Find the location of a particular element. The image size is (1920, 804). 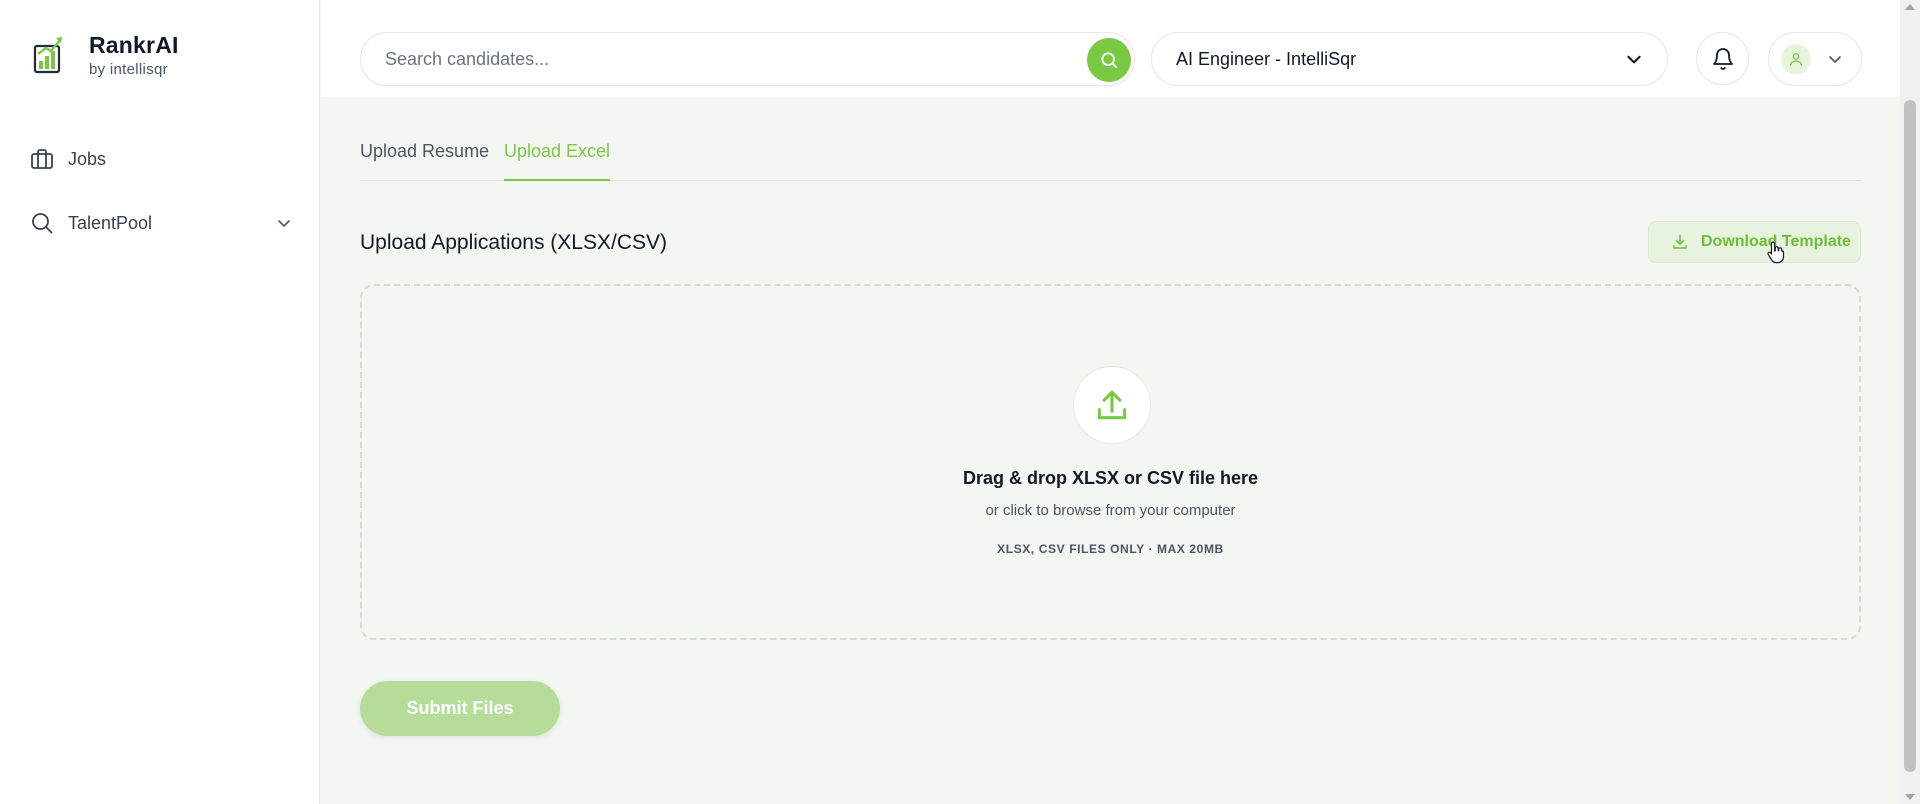

dropzone-title: Drag & drop XLSX or CSV file here is located at coordinates (1110, 478).